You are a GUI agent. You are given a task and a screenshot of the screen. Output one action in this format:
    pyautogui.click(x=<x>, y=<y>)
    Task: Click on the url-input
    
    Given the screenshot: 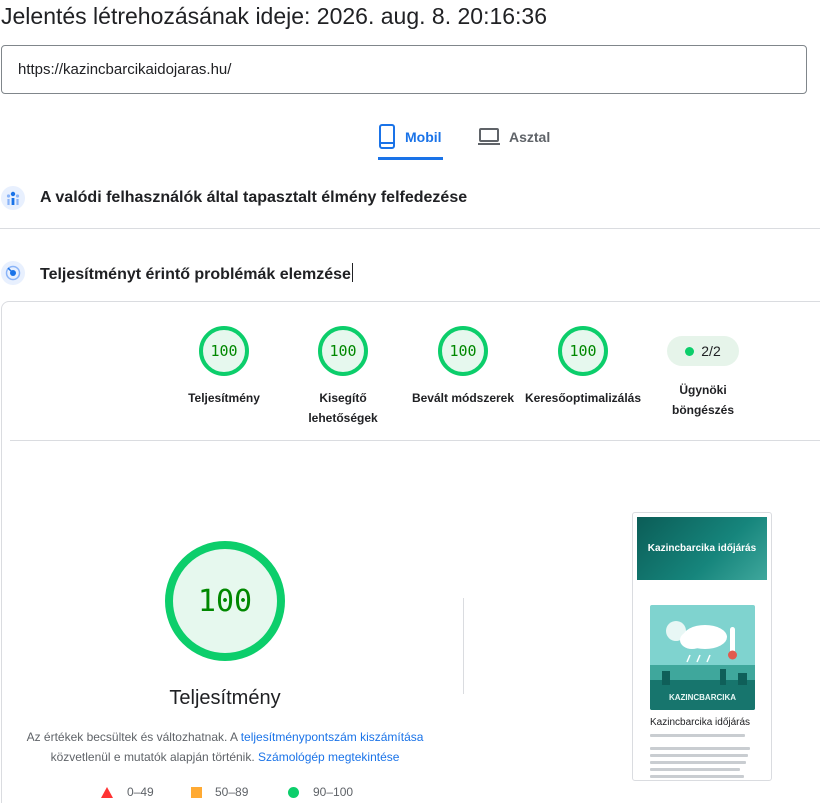 What is the action you would take?
    pyautogui.click(x=404, y=69)
    